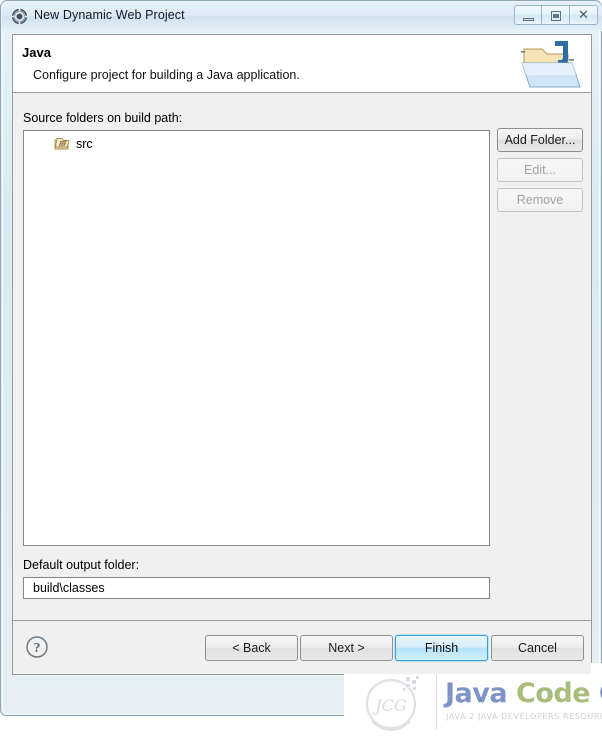 This screenshot has height=741, width=602. What do you see at coordinates (436, 702) in the screenshot?
I see `watermark-divider` at bounding box center [436, 702].